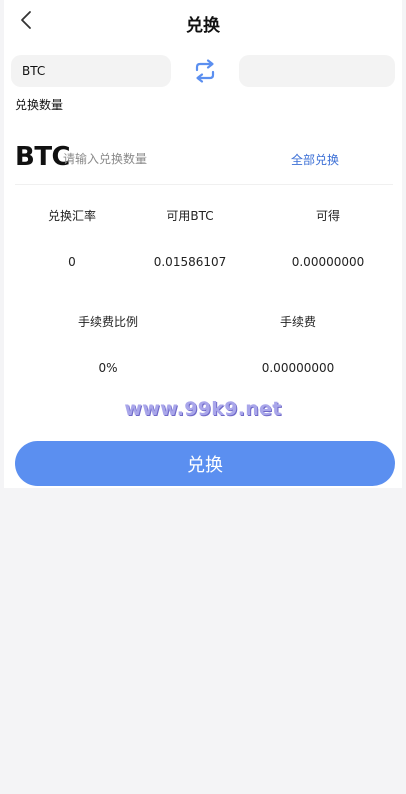 This screenshot has height=794, width=406. What do you see at coordinates (72, 262) in the screenshot?
I see `rate-value: 0` at bounding box center [72, 262].